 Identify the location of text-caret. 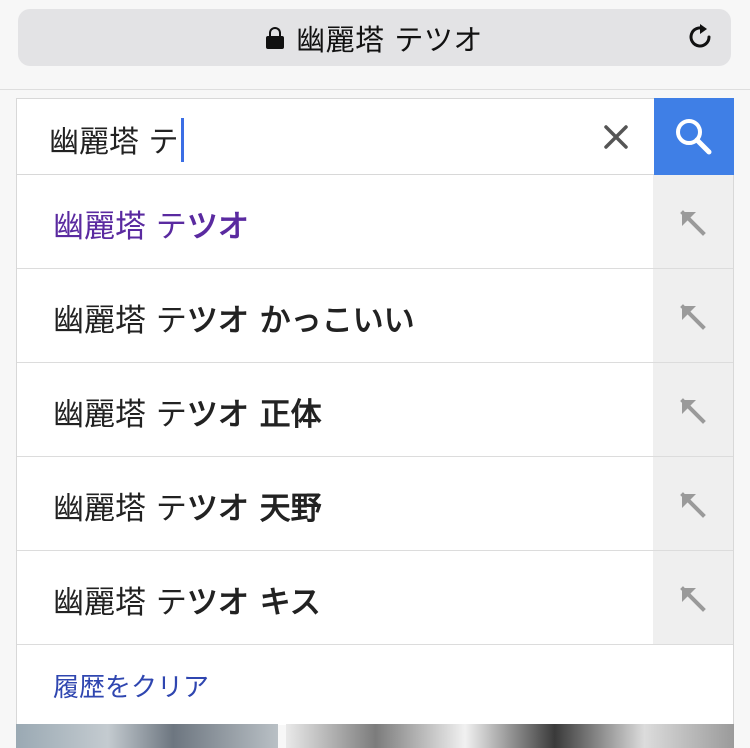
(182, 140).